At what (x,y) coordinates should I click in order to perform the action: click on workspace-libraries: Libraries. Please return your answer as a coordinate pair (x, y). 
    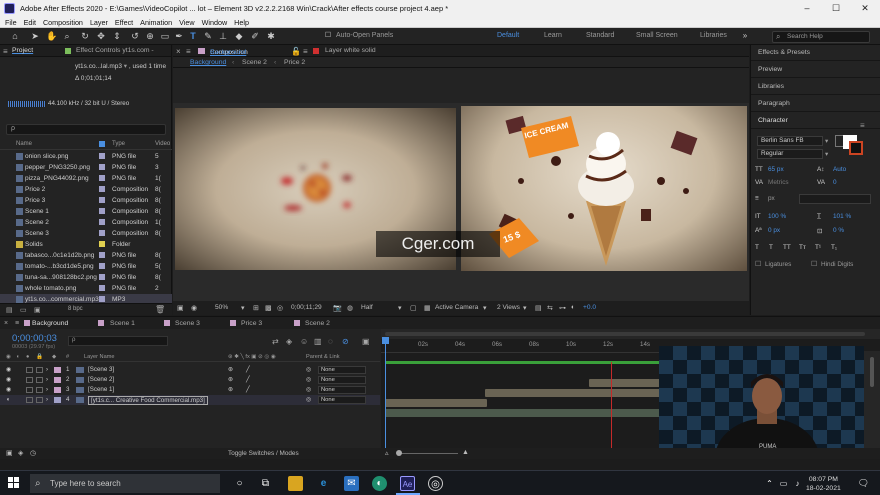
    Looking at the image, I should click on (713, 35).